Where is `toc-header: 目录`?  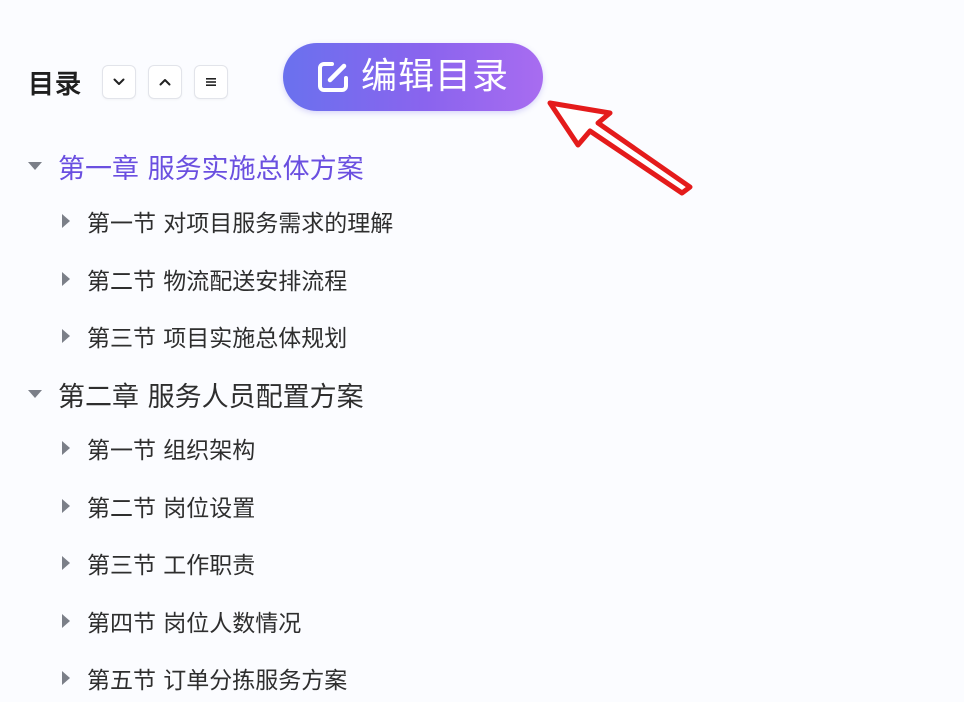 toc-header: 目录 is located at coordinates (134, 82).